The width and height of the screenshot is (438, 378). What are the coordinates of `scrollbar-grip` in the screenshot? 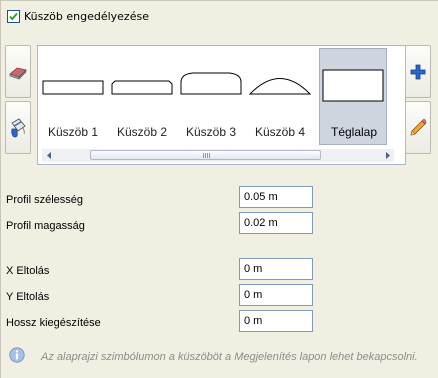 It's located at (207, 155).